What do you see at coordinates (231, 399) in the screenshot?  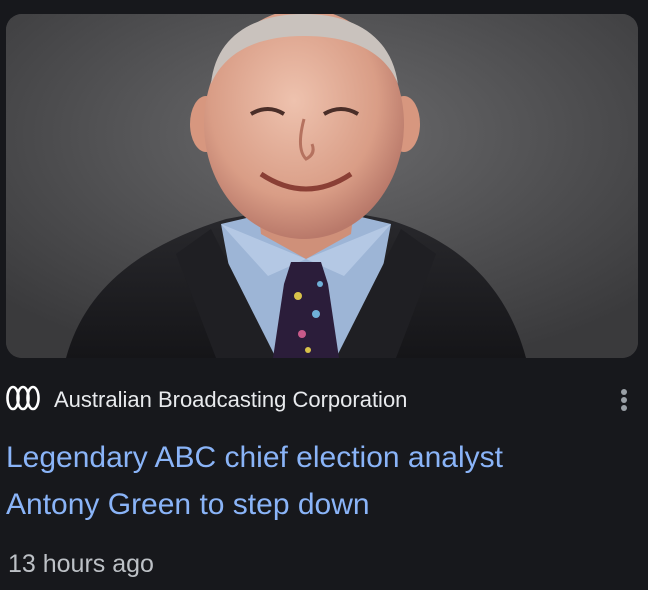 I see `source-name: Australian Broadcasting Corporation` at bounding box center [231, 399].